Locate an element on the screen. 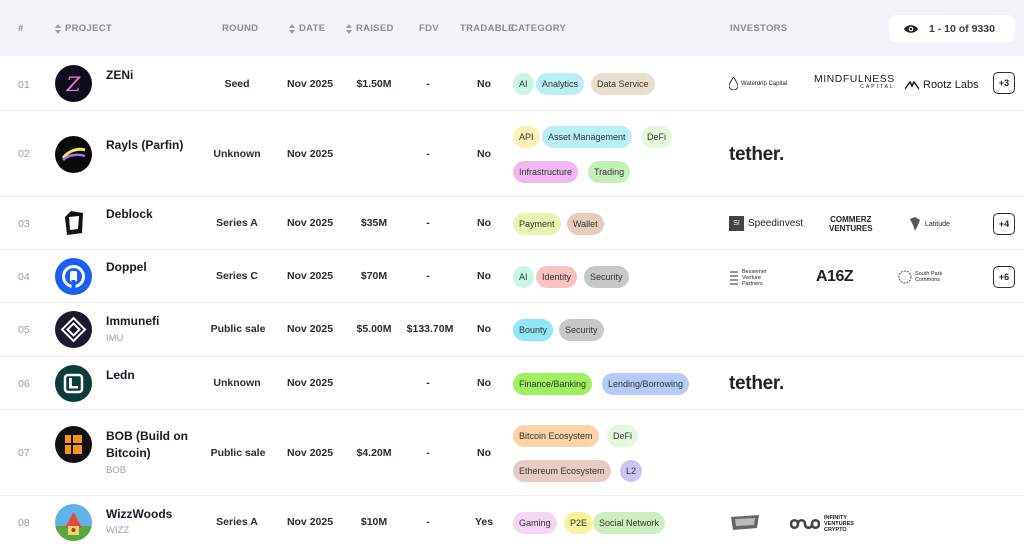  category-tag: Wallet is located at coordinates (585, 224).